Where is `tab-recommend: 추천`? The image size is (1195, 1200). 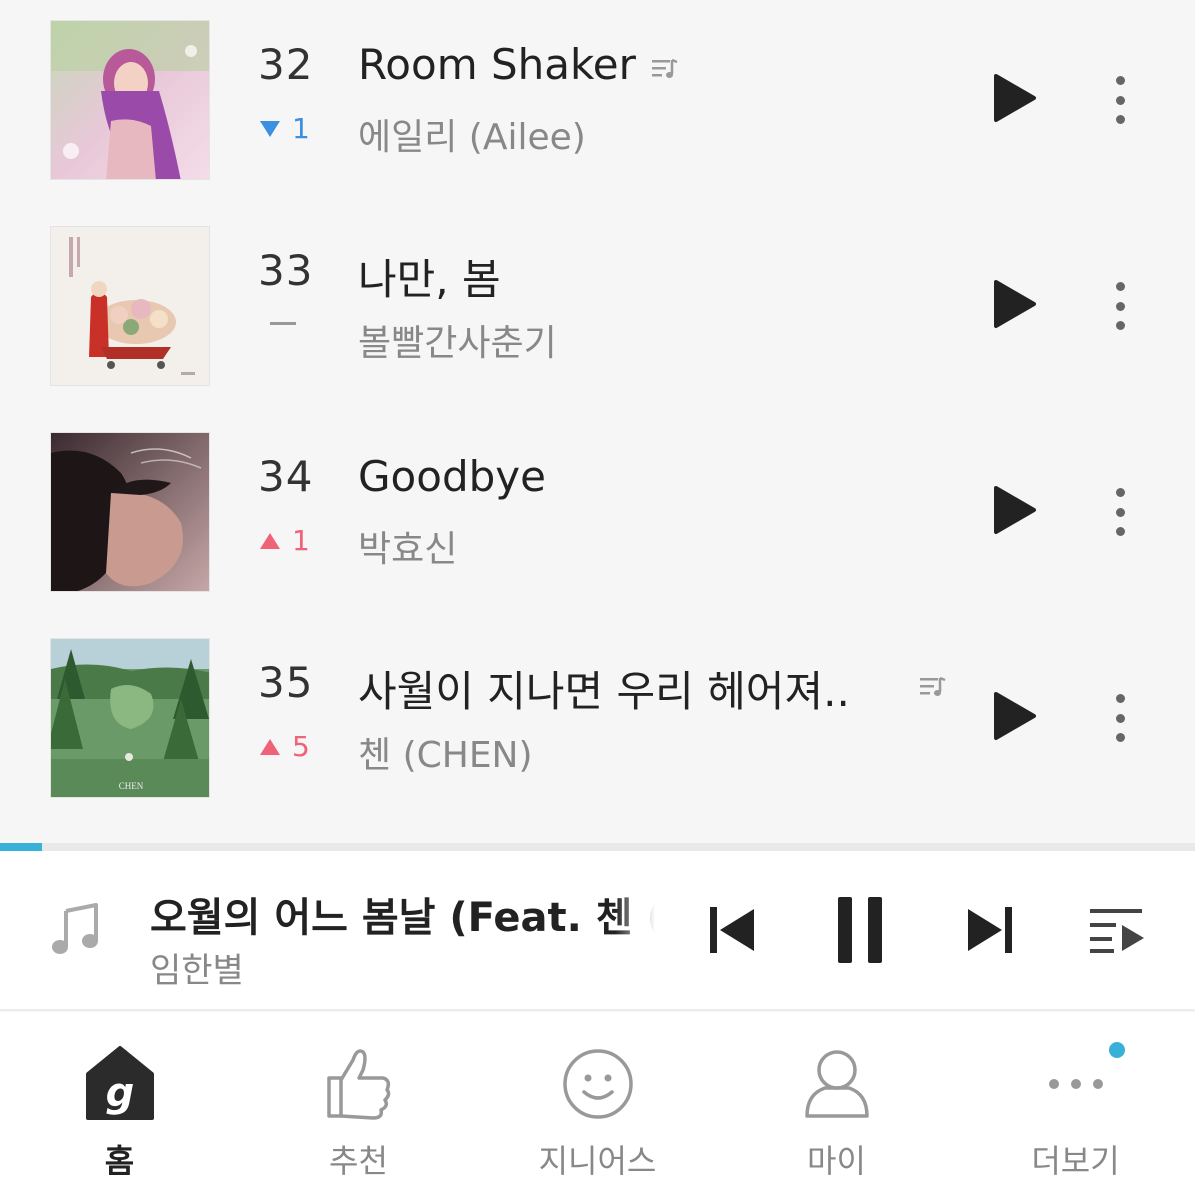
tab-recommend: 추천 is located at coordinates (358, 1106).